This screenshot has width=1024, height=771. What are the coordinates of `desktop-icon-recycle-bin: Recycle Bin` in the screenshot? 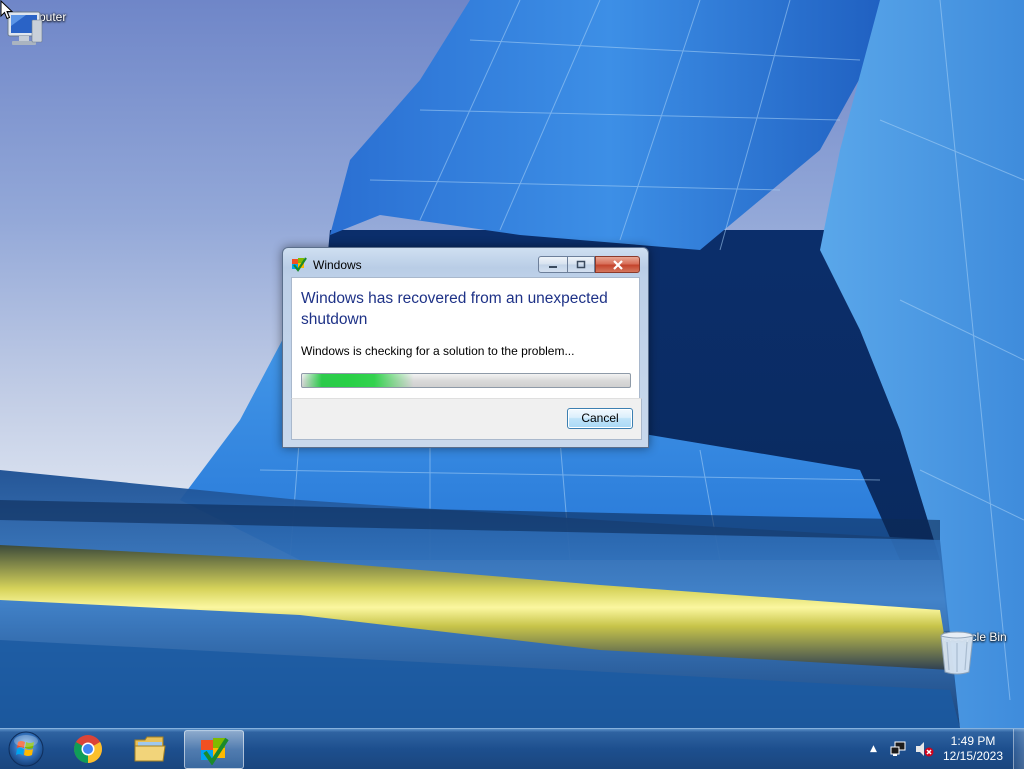 It's located at (975, 652).